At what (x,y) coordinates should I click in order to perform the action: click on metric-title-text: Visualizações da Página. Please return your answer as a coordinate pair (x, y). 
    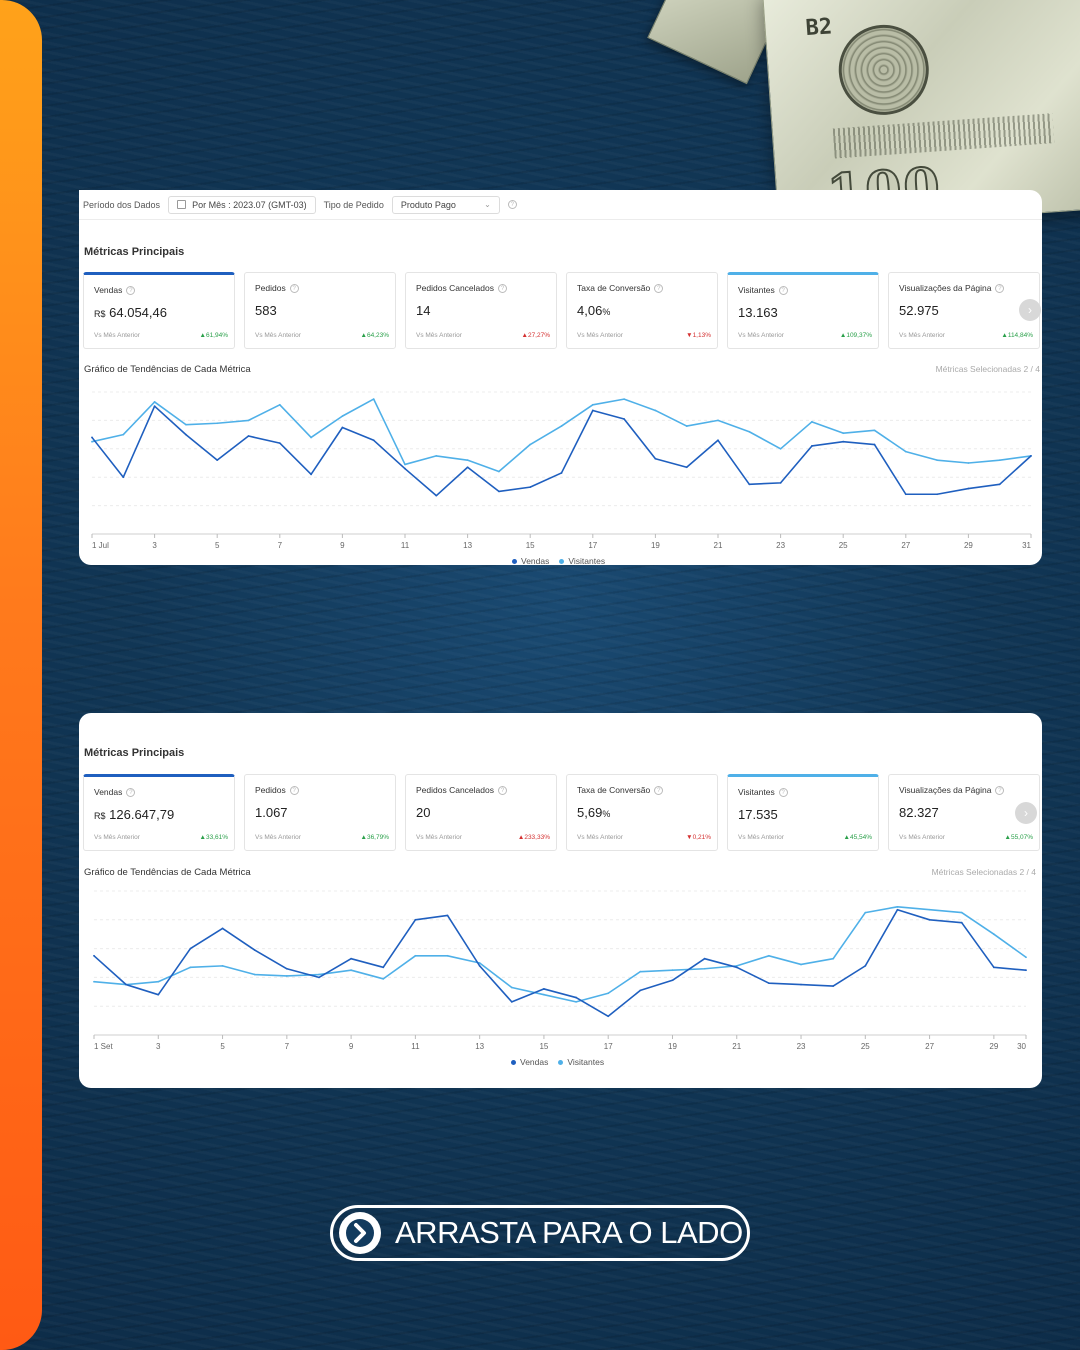
    Looking at the image, I should click on (945, 288).